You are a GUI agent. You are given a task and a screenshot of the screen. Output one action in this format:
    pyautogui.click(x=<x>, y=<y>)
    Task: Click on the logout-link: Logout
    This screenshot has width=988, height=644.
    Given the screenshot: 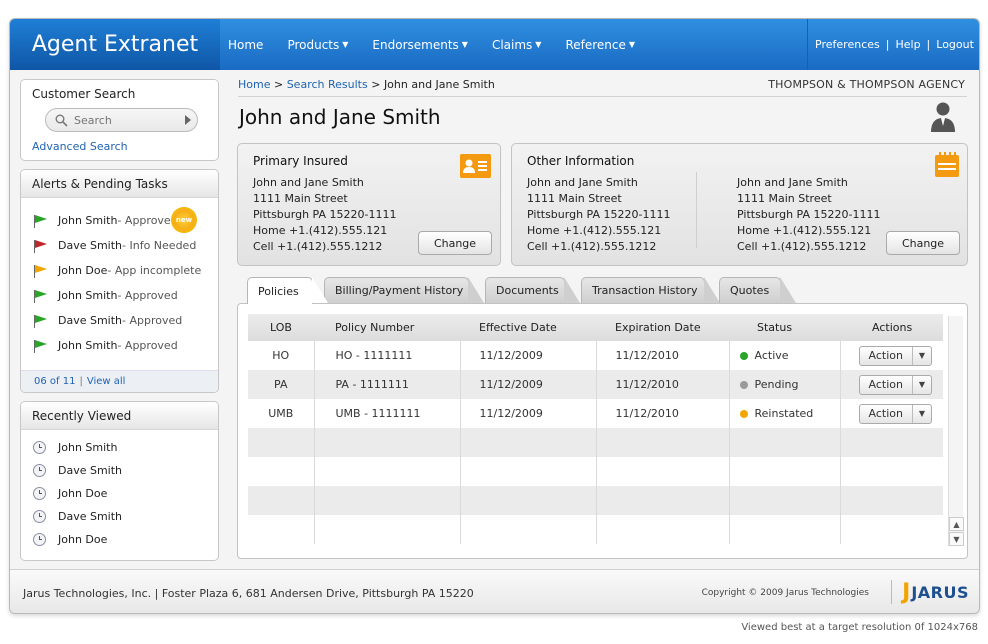 What is the action you would take?
    pyautogui.click(x=955, y=44)
    